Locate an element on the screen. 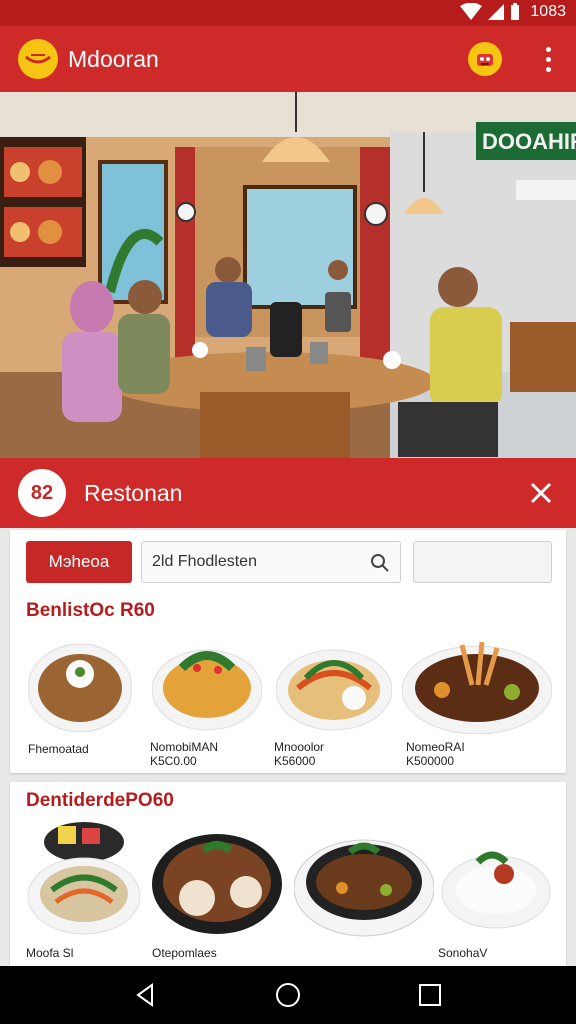 The image size is (576, 1024). more-vert-icon is located at coordinates (548, 59).